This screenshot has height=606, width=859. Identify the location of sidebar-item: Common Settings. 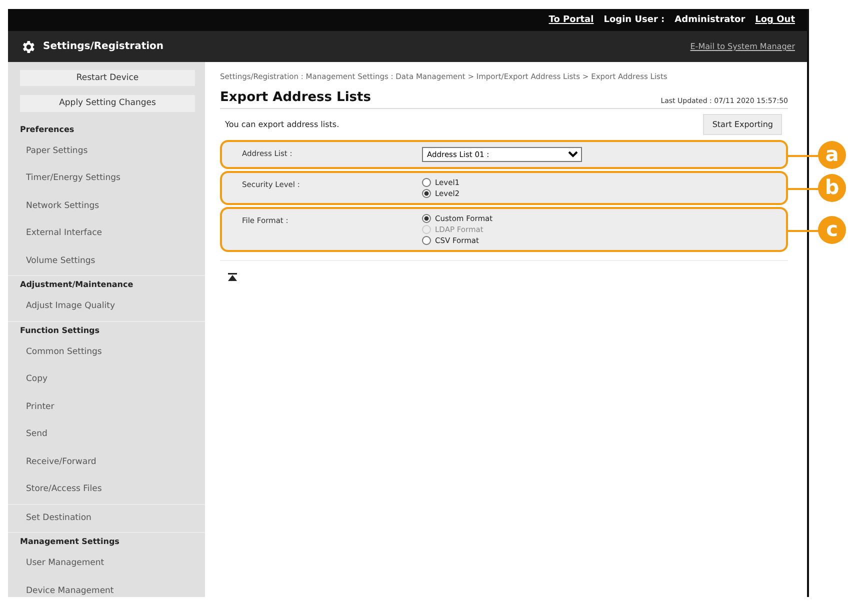
(106, 352).